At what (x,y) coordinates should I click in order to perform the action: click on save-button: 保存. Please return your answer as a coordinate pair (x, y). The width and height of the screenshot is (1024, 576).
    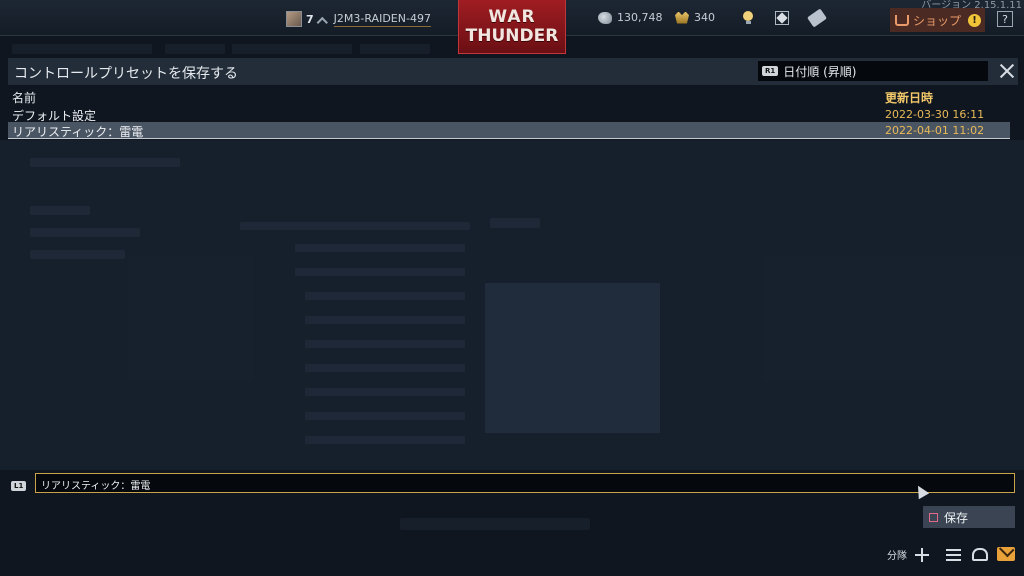
    Looking at the image, I should click on (969, 517).